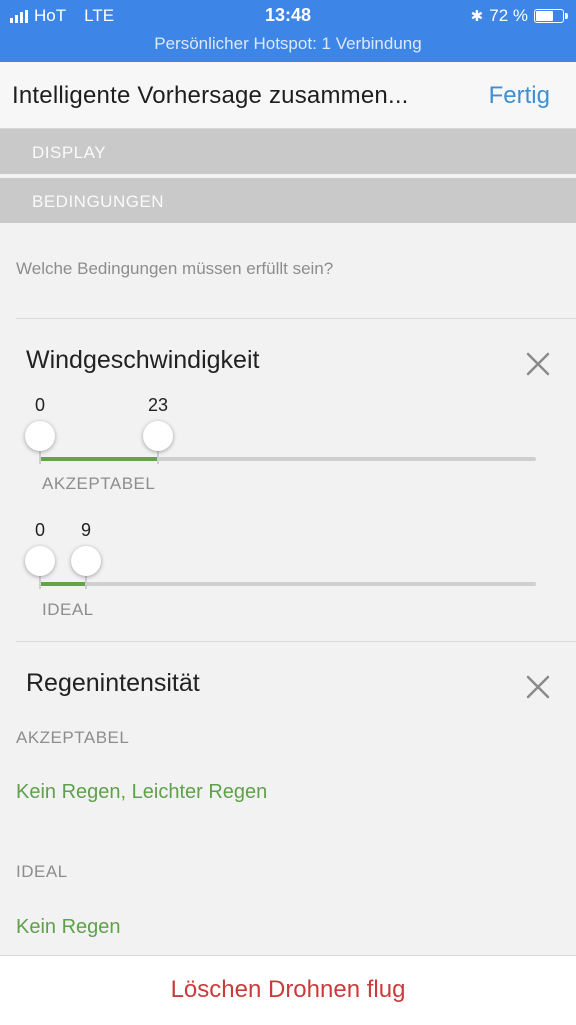 This screenshot has width=576, height=1025. What do you see at coordinates (73, 737) in the screenshot?
I see `rain-acceptable-label: AKZEPTABEL` at bounding box center [73, 737].